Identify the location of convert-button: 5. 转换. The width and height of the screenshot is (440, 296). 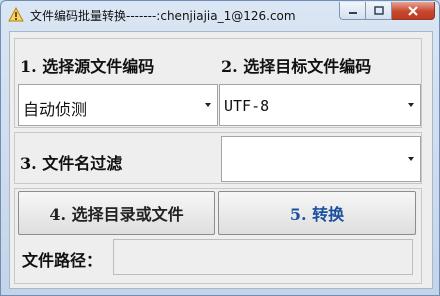
(317, 213).